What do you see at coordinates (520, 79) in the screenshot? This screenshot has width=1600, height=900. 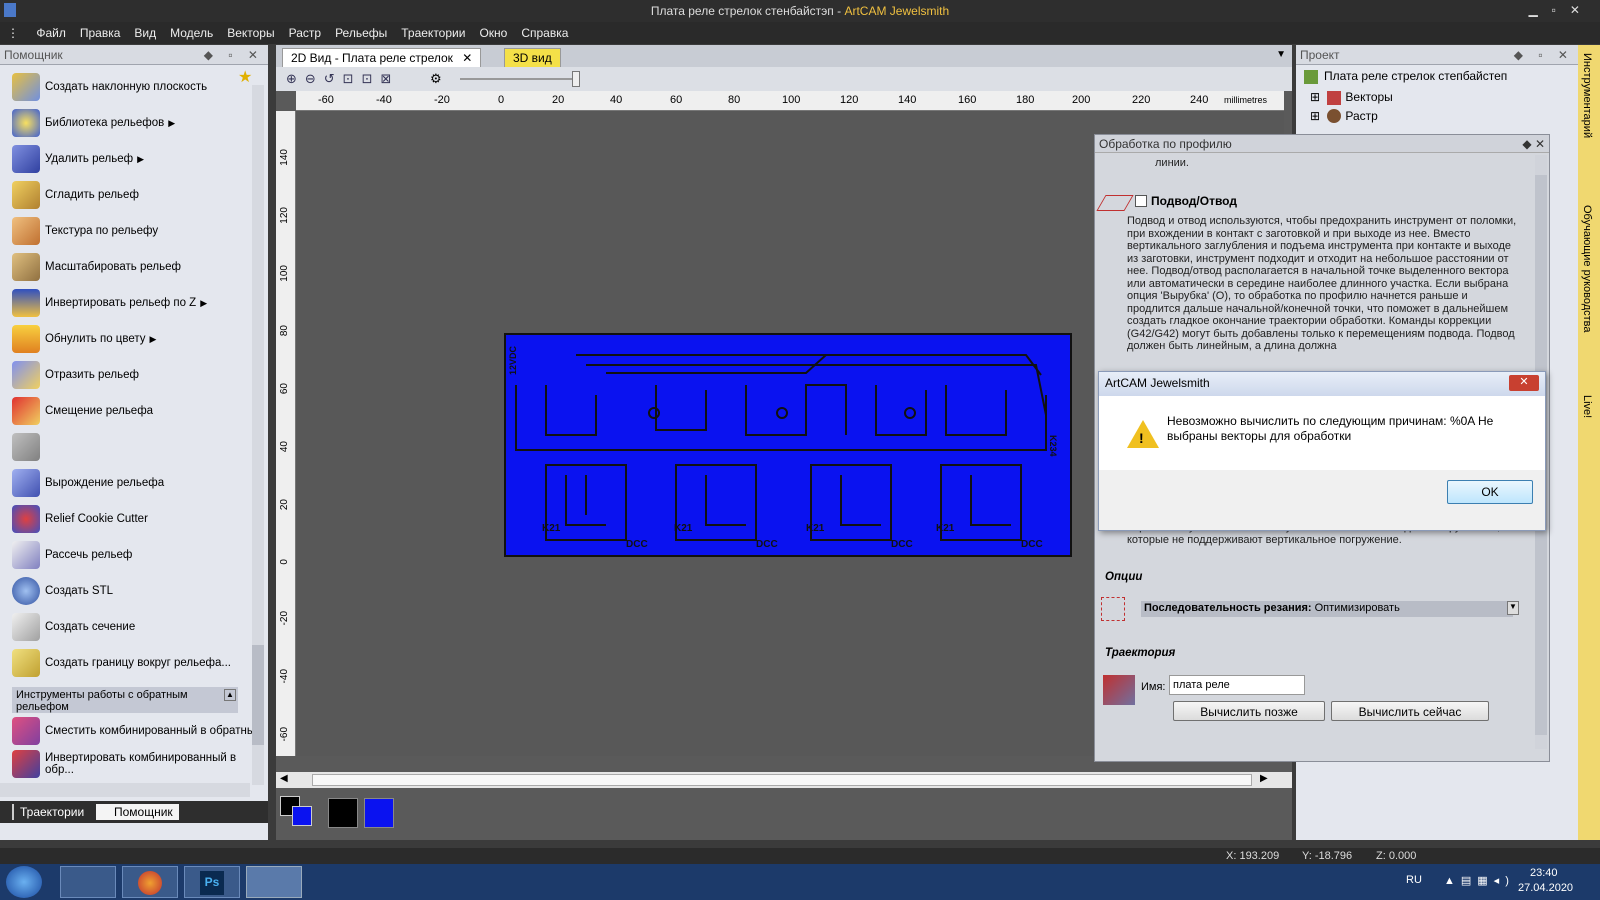 I see `zoom-slider` at bounding box center [520, 79].